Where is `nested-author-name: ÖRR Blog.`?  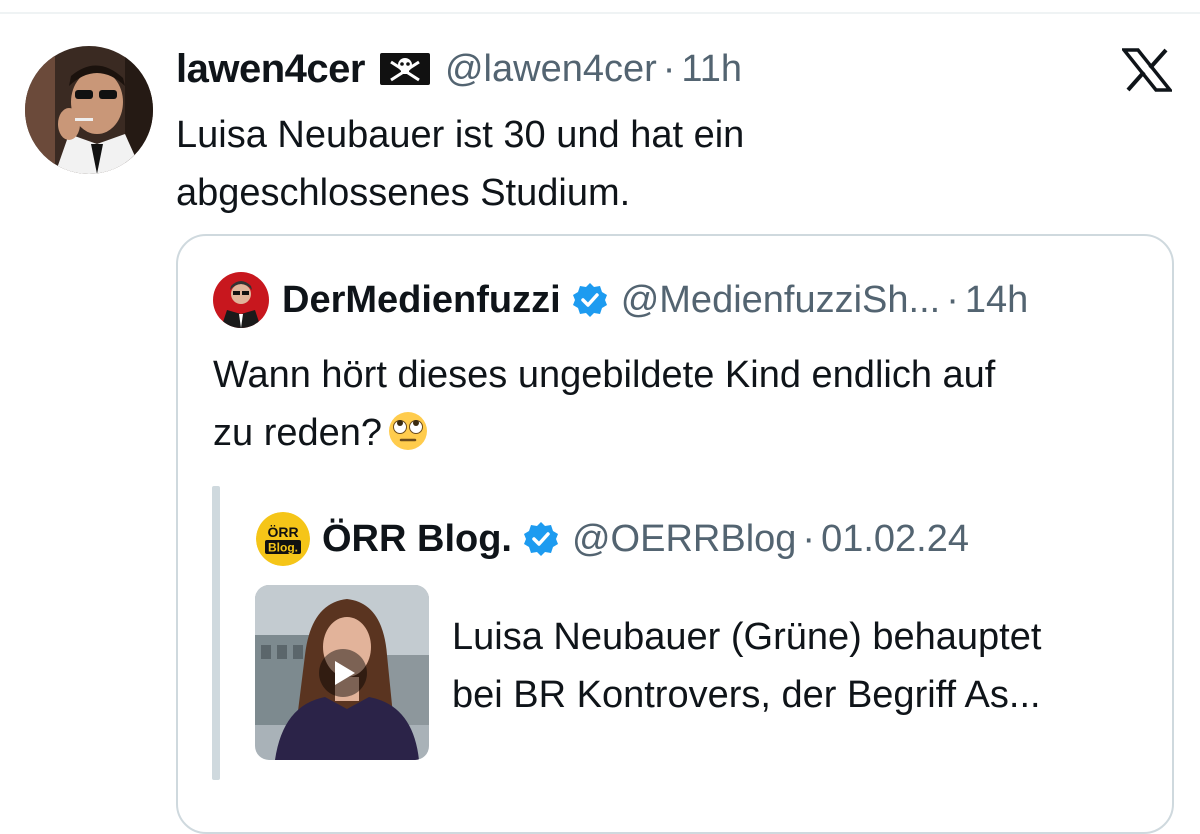
nested-author-name: ÖRR Blog. is located at coordinates (417, 539).